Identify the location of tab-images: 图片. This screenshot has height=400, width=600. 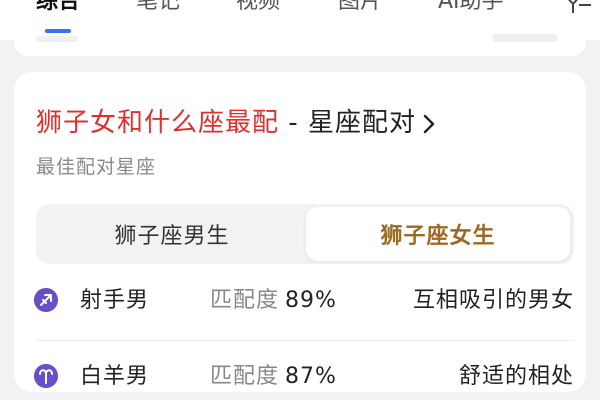
(360, 8).